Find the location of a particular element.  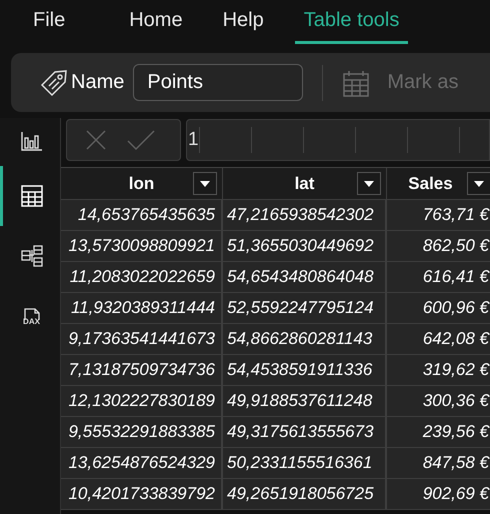

table-cell: 239,56 € is located at coordinates (438, 432).